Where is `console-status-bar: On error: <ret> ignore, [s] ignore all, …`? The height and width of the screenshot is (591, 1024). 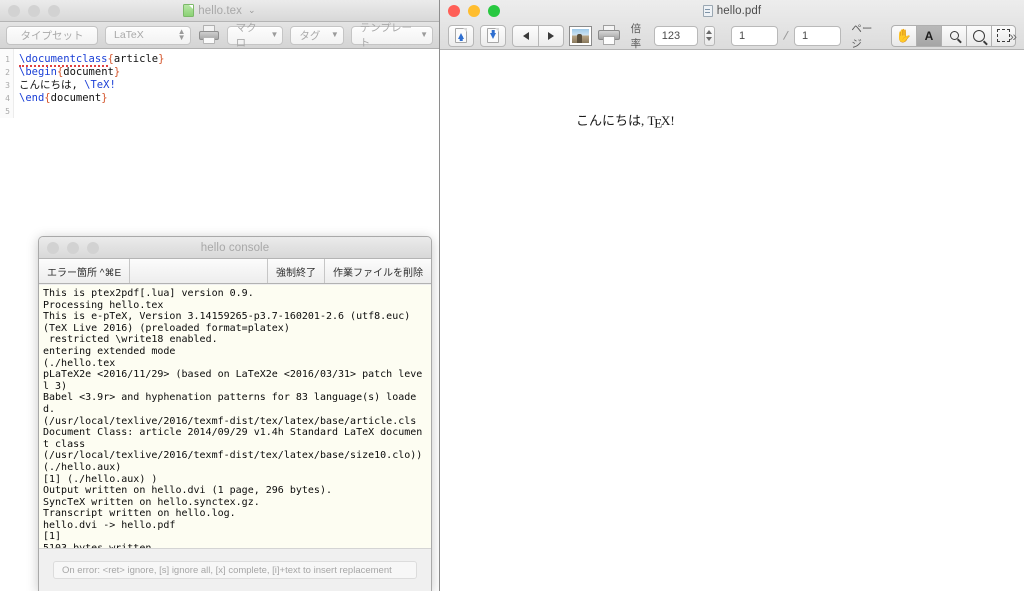
console-status-bar: On error: <ret> ignore, [s] ignore all, … is located at coordinates (235, 569).